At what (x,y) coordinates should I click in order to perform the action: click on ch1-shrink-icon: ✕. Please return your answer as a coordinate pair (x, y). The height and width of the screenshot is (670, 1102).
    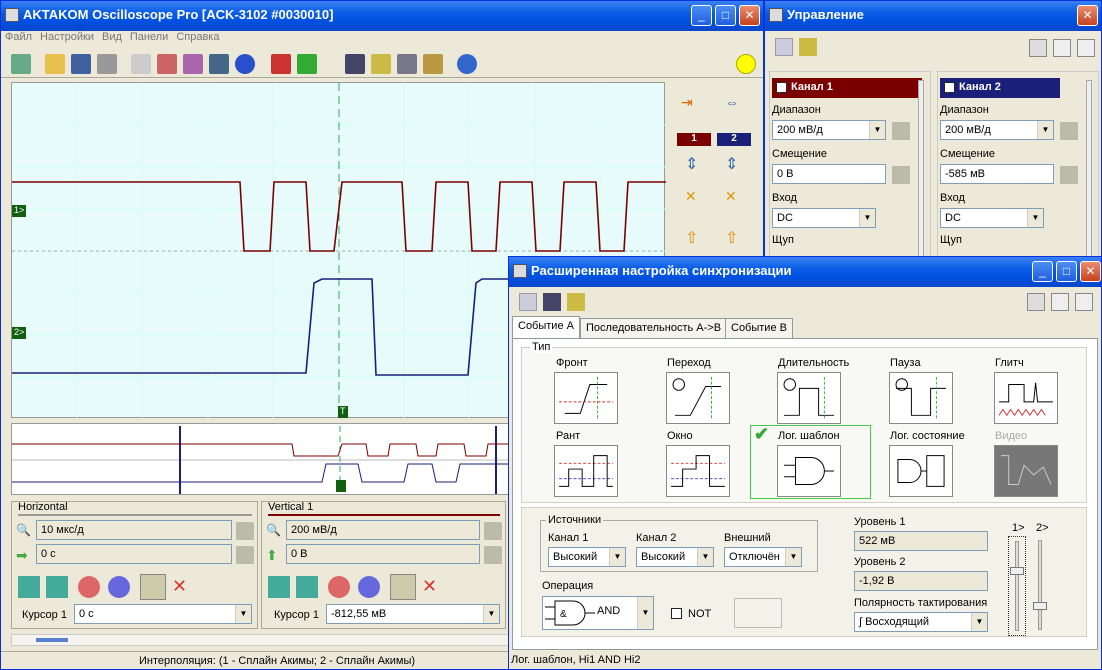
    Looking at the image, I should click on (694, 197).